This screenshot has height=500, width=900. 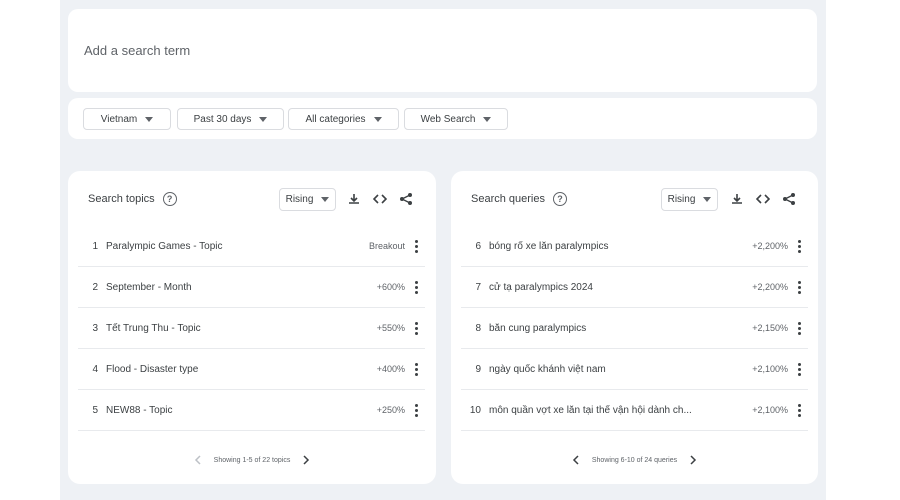 I want to click on region-filter-label: Vietnam, so click(x=119, y=119).